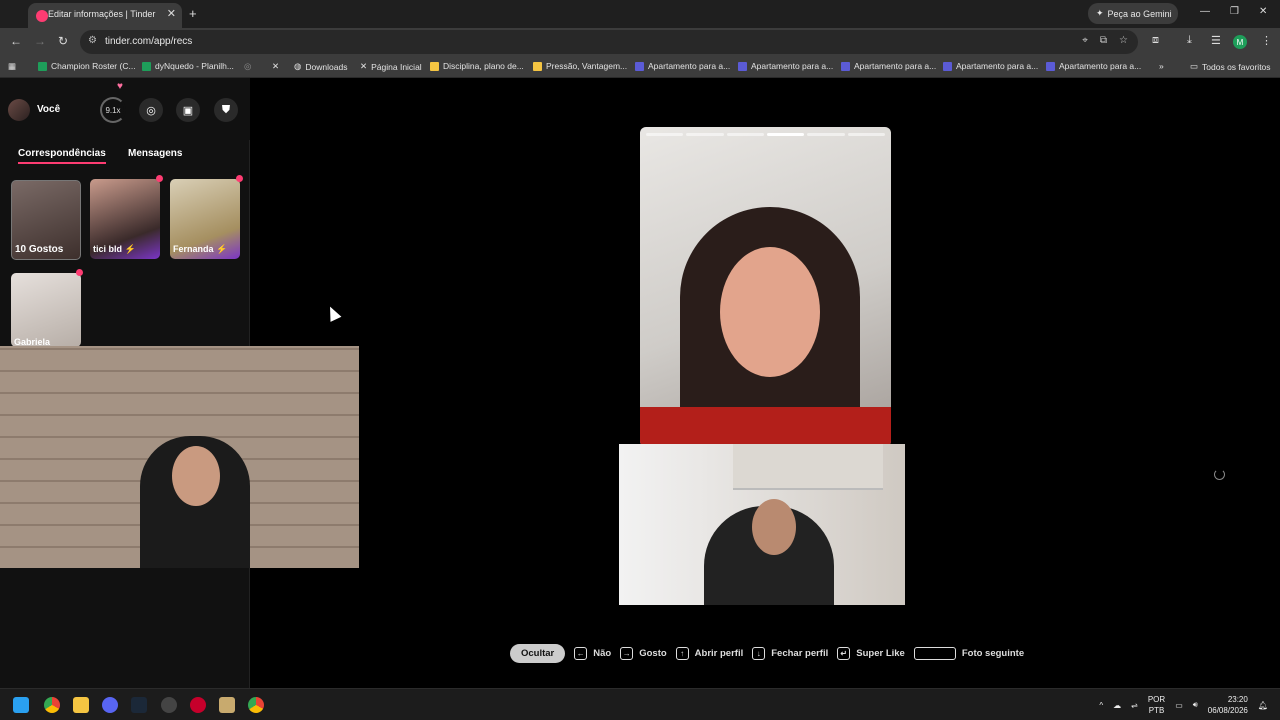 This screenshot has height=720, width=1280. Describe the element at coordinates (52, 705) in the screenshot. I see `chrome-icon` at that location.